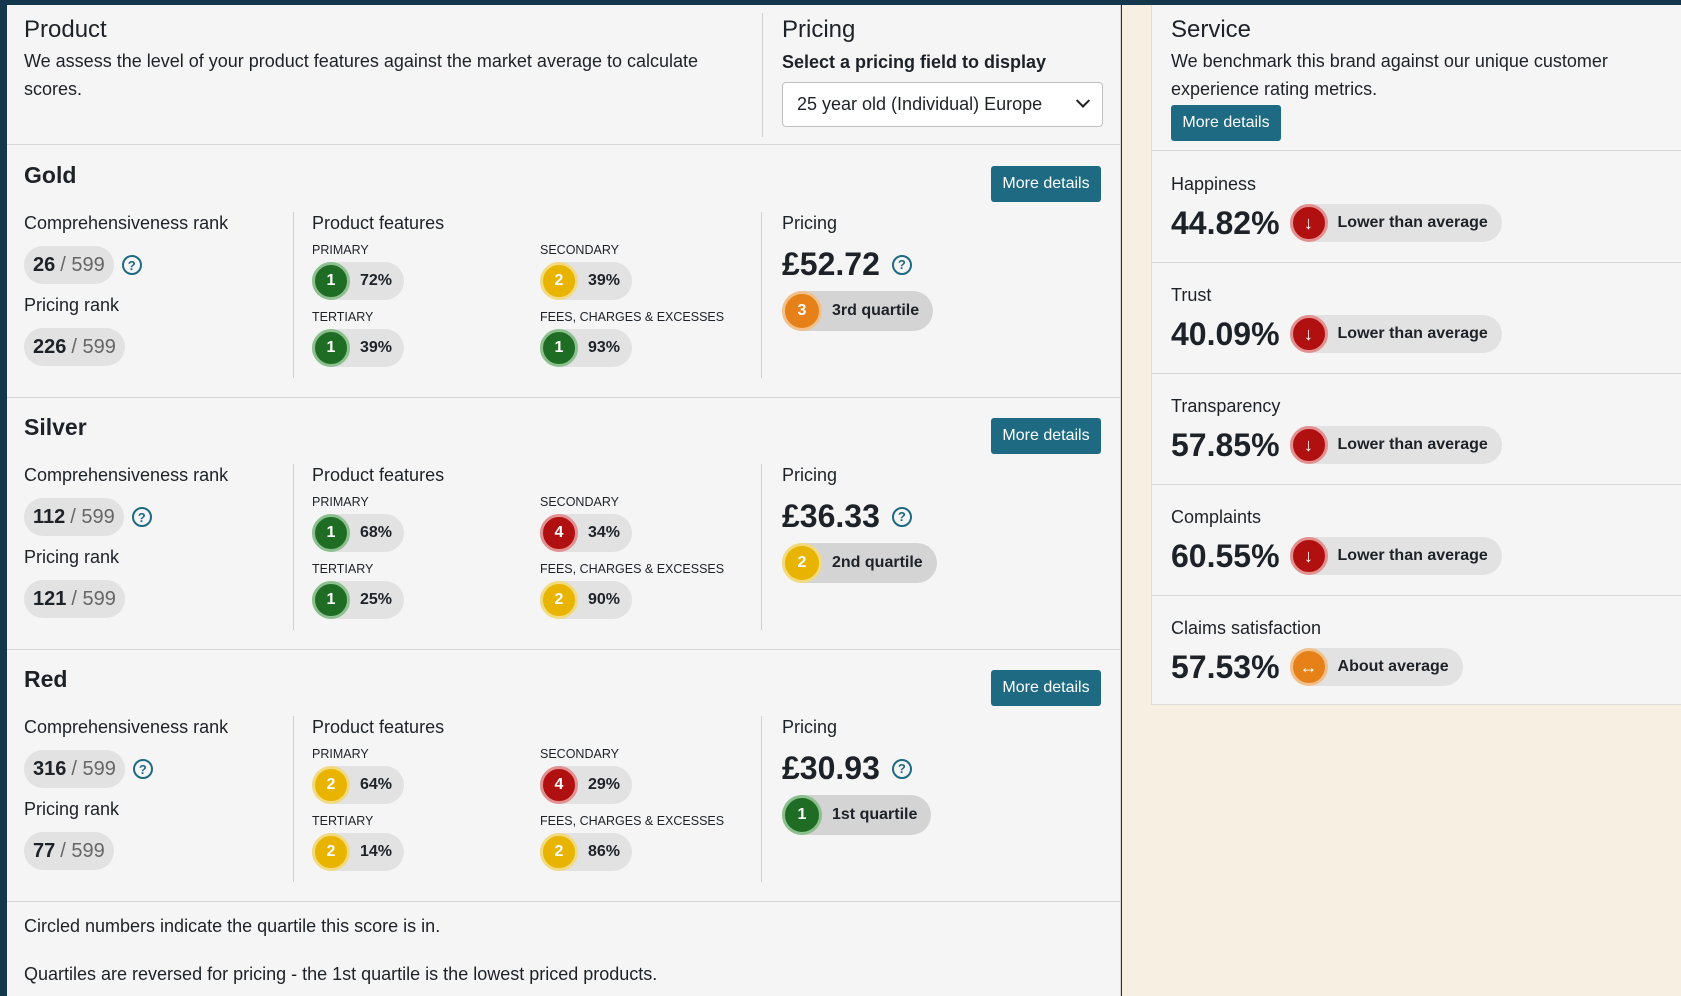 This screenshot has height=996, width=1681. Describe the element at coordinates (1225, 333) in the screenshot. I see `metric-value: 40.09%` at that location.